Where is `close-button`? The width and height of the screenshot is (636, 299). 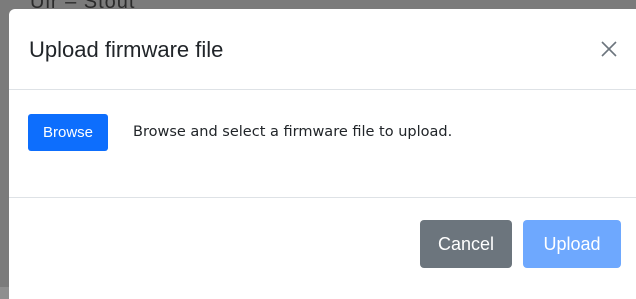
close-button is located at coordinates (609, 49).